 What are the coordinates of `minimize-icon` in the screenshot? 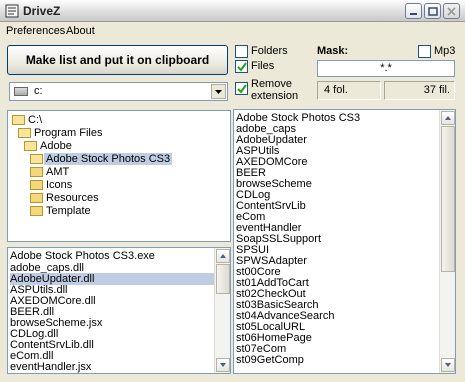 It's located at (413, 14).